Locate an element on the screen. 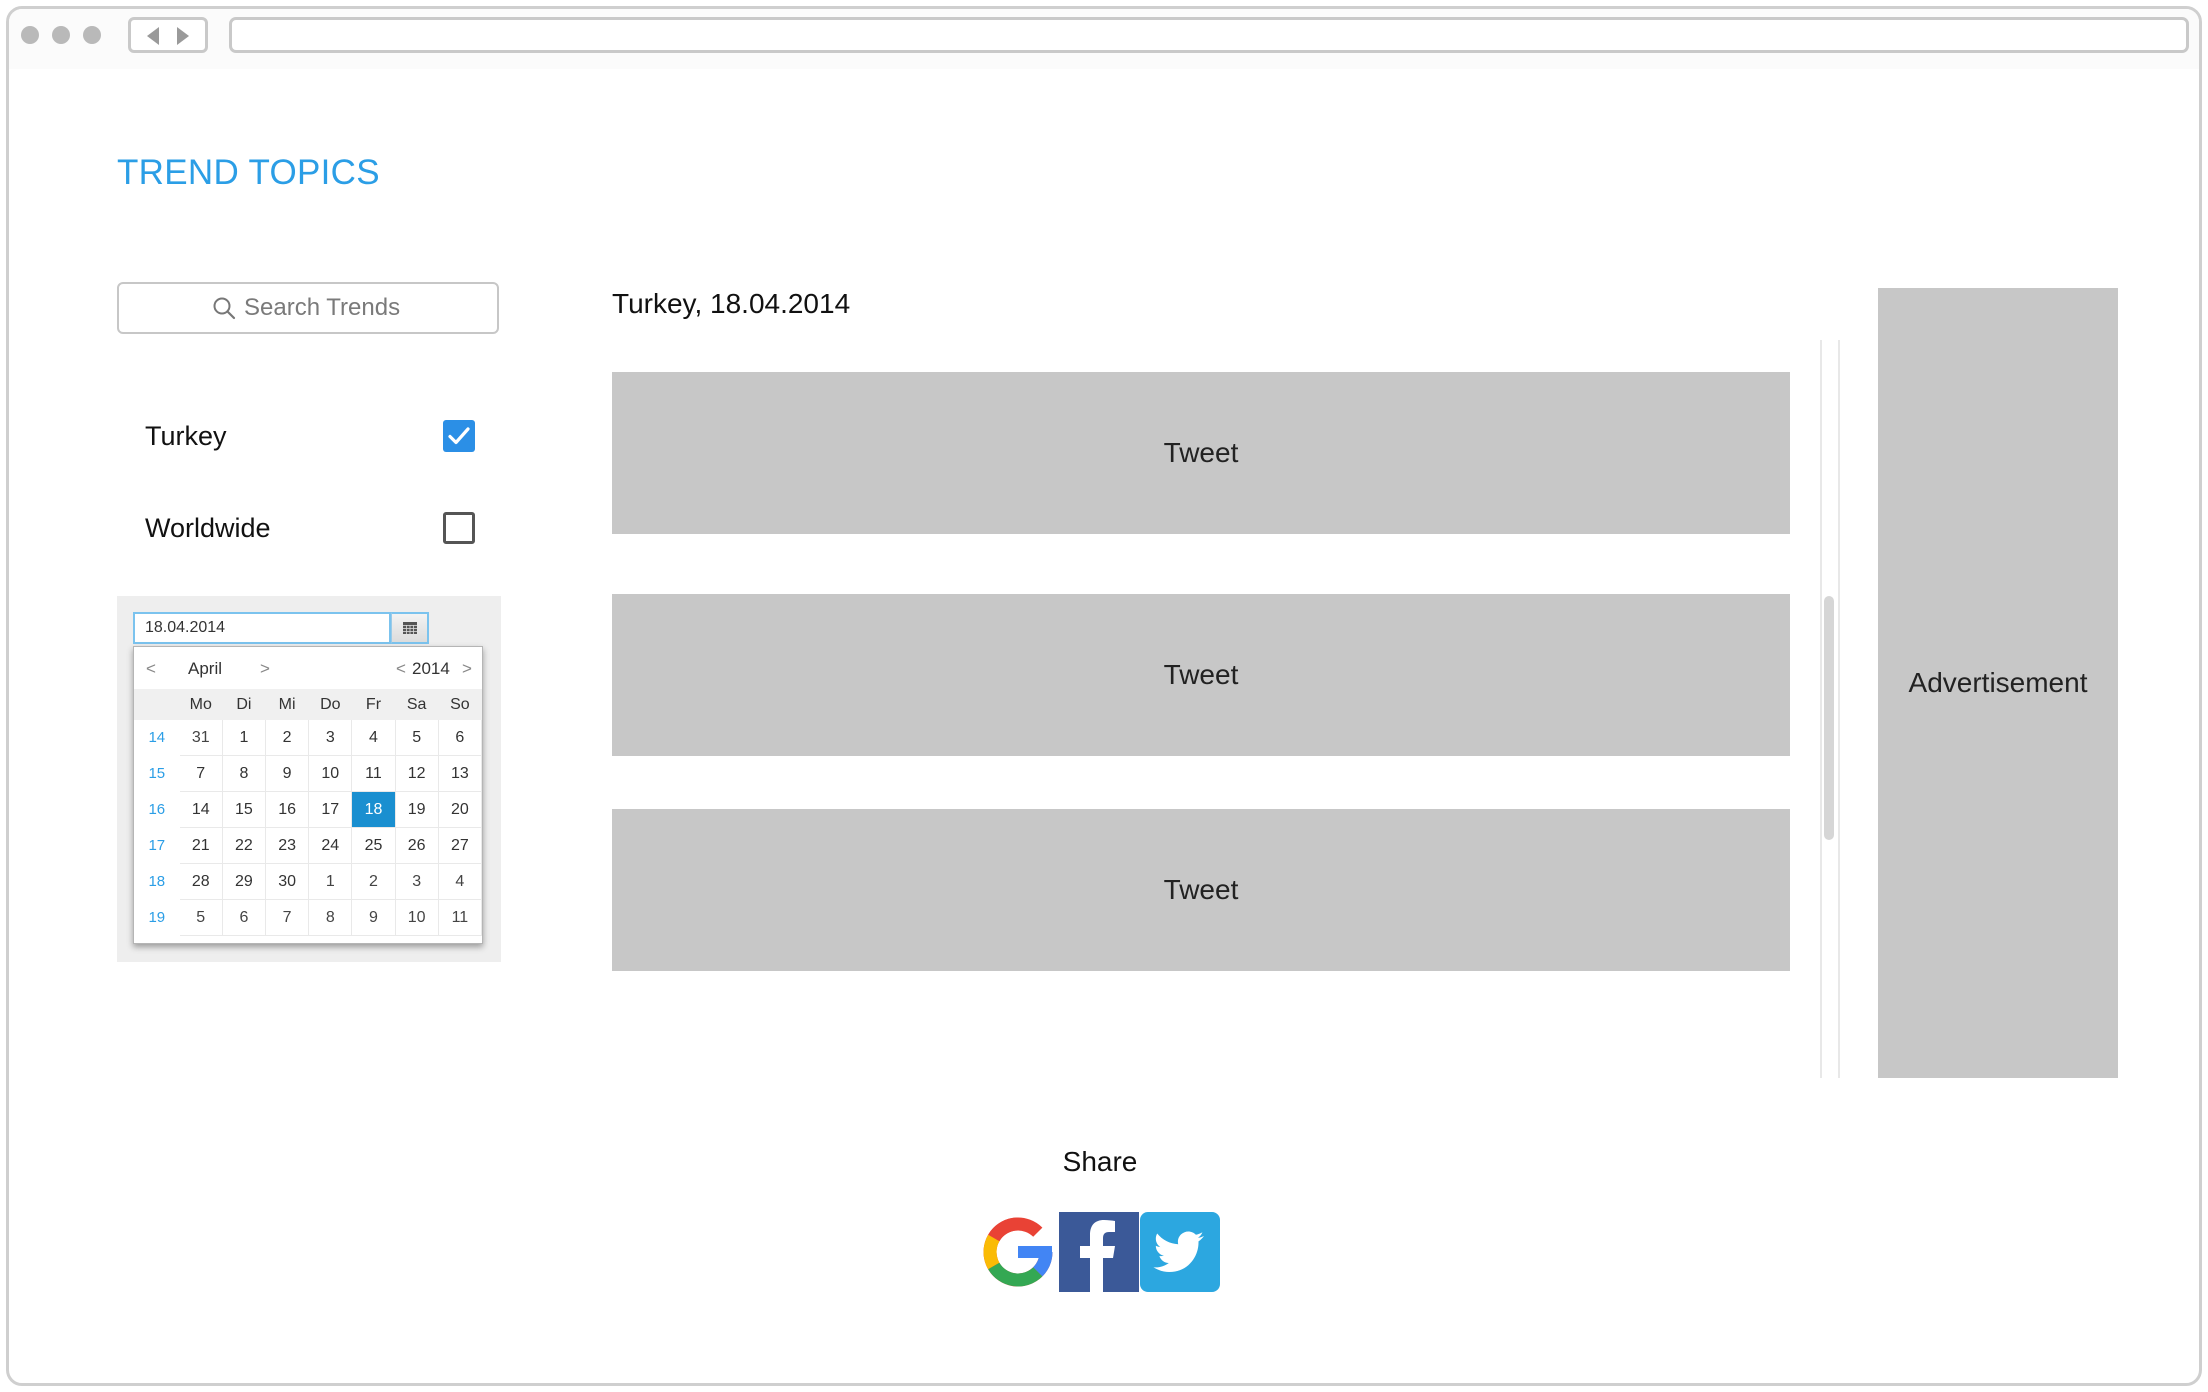 The image size is (2208, 1392). calendar-week-row: 19 5 6 7 8 9 10 11 is located at coordinates (308, 917).